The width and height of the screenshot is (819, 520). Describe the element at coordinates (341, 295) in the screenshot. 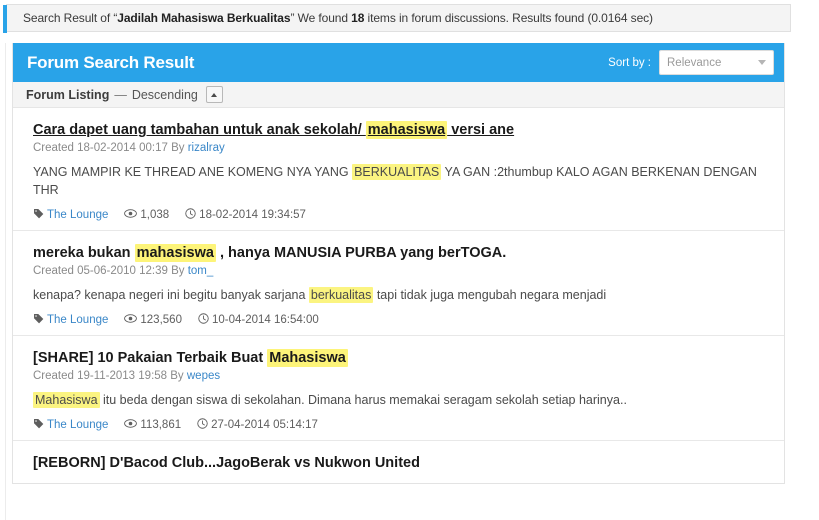

I see `search-term-highlight: berkualitas` at that location.